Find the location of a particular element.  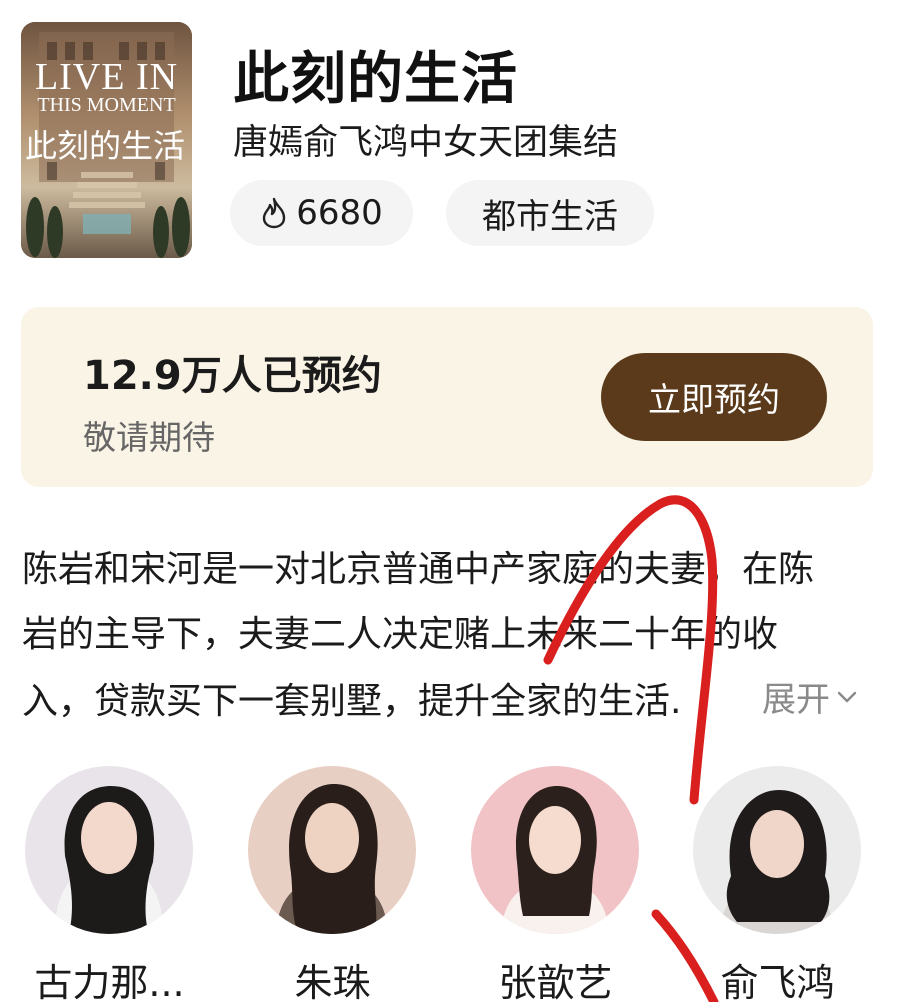

cast-member: 俞飞鸿 is located at coordinates (777, 884).